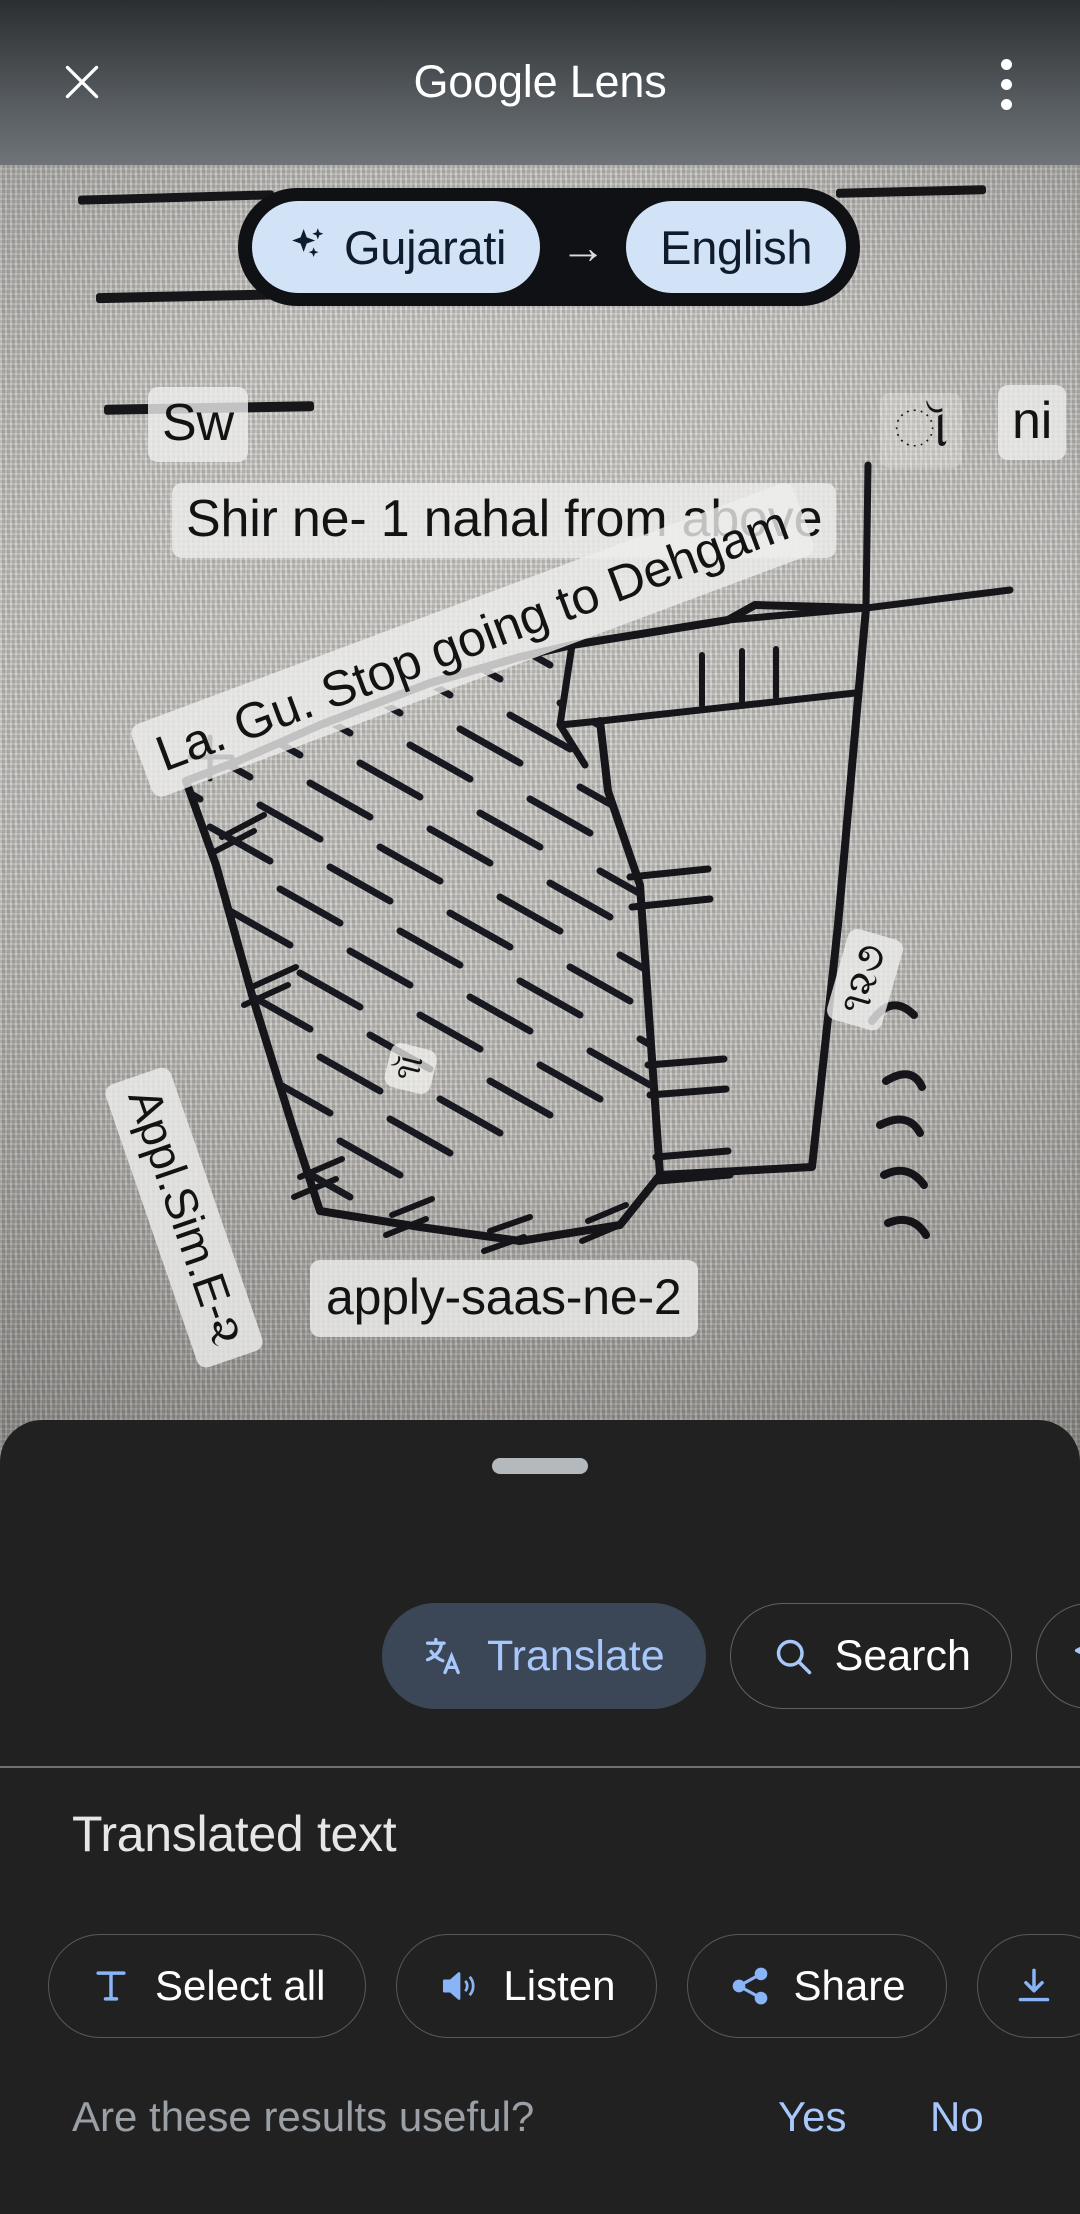  What do you see at coordinates (1057, 1656) in the screenshot?
I see `mode-chip-homework` at bounding box center [1057, 1656].